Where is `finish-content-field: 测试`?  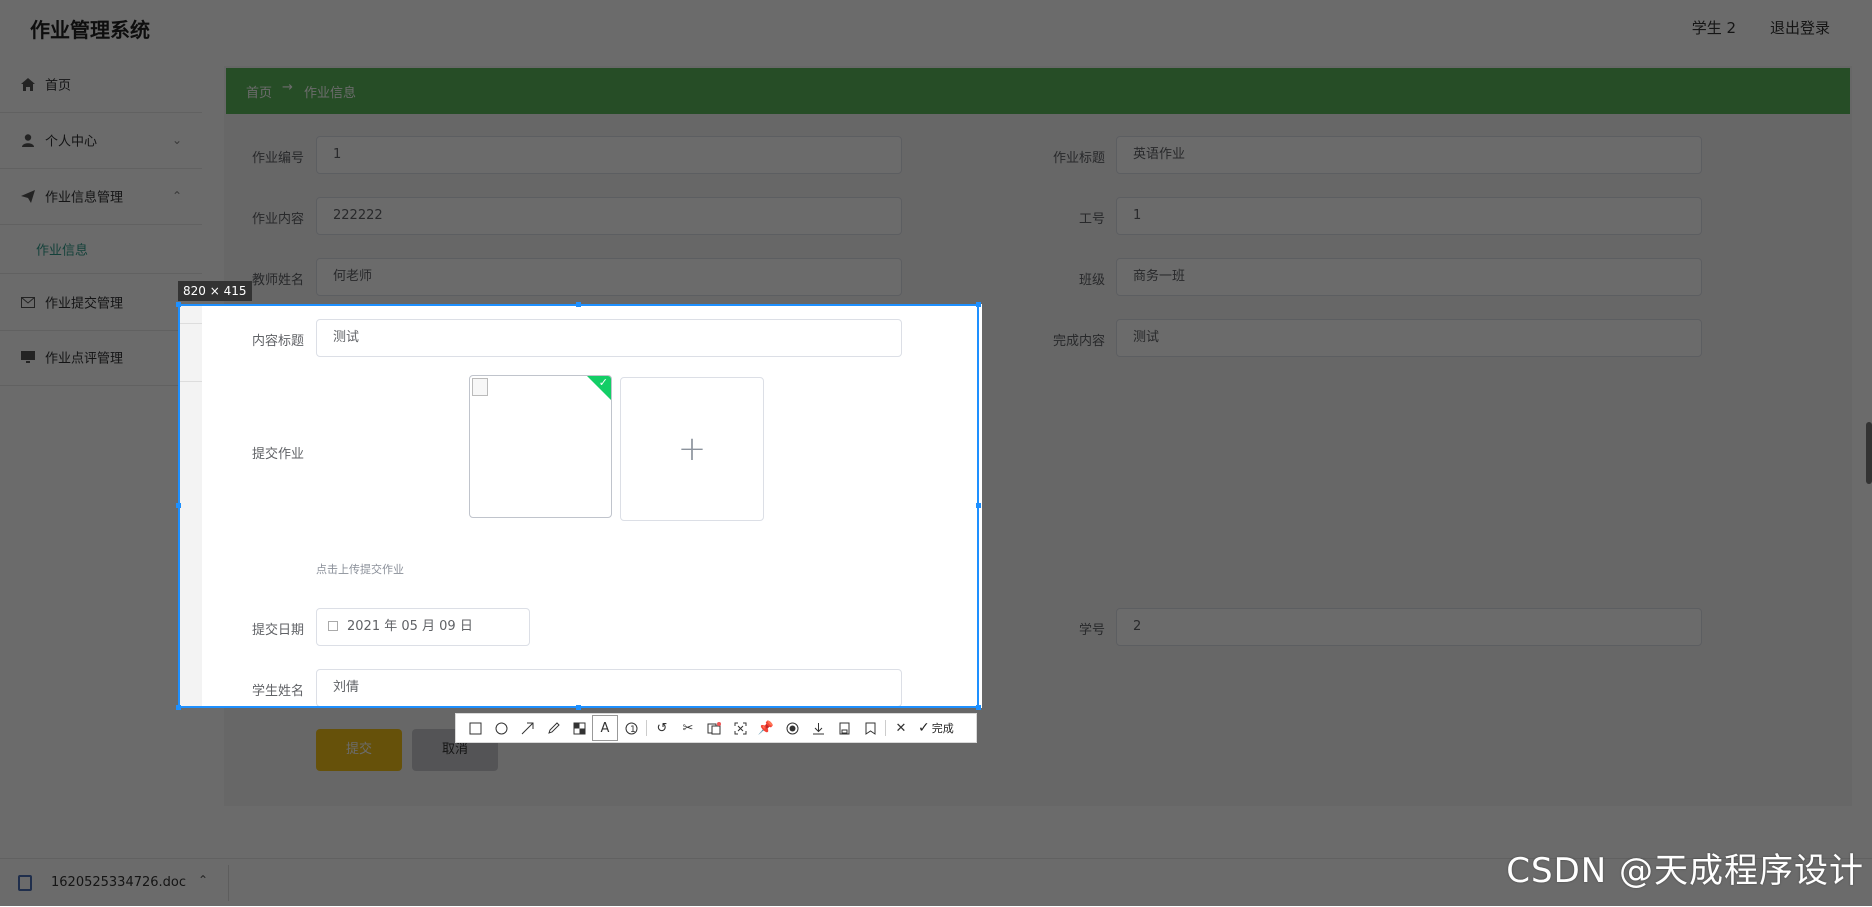 finish-content-field: 测试 is located at coordinates (1409, 338).